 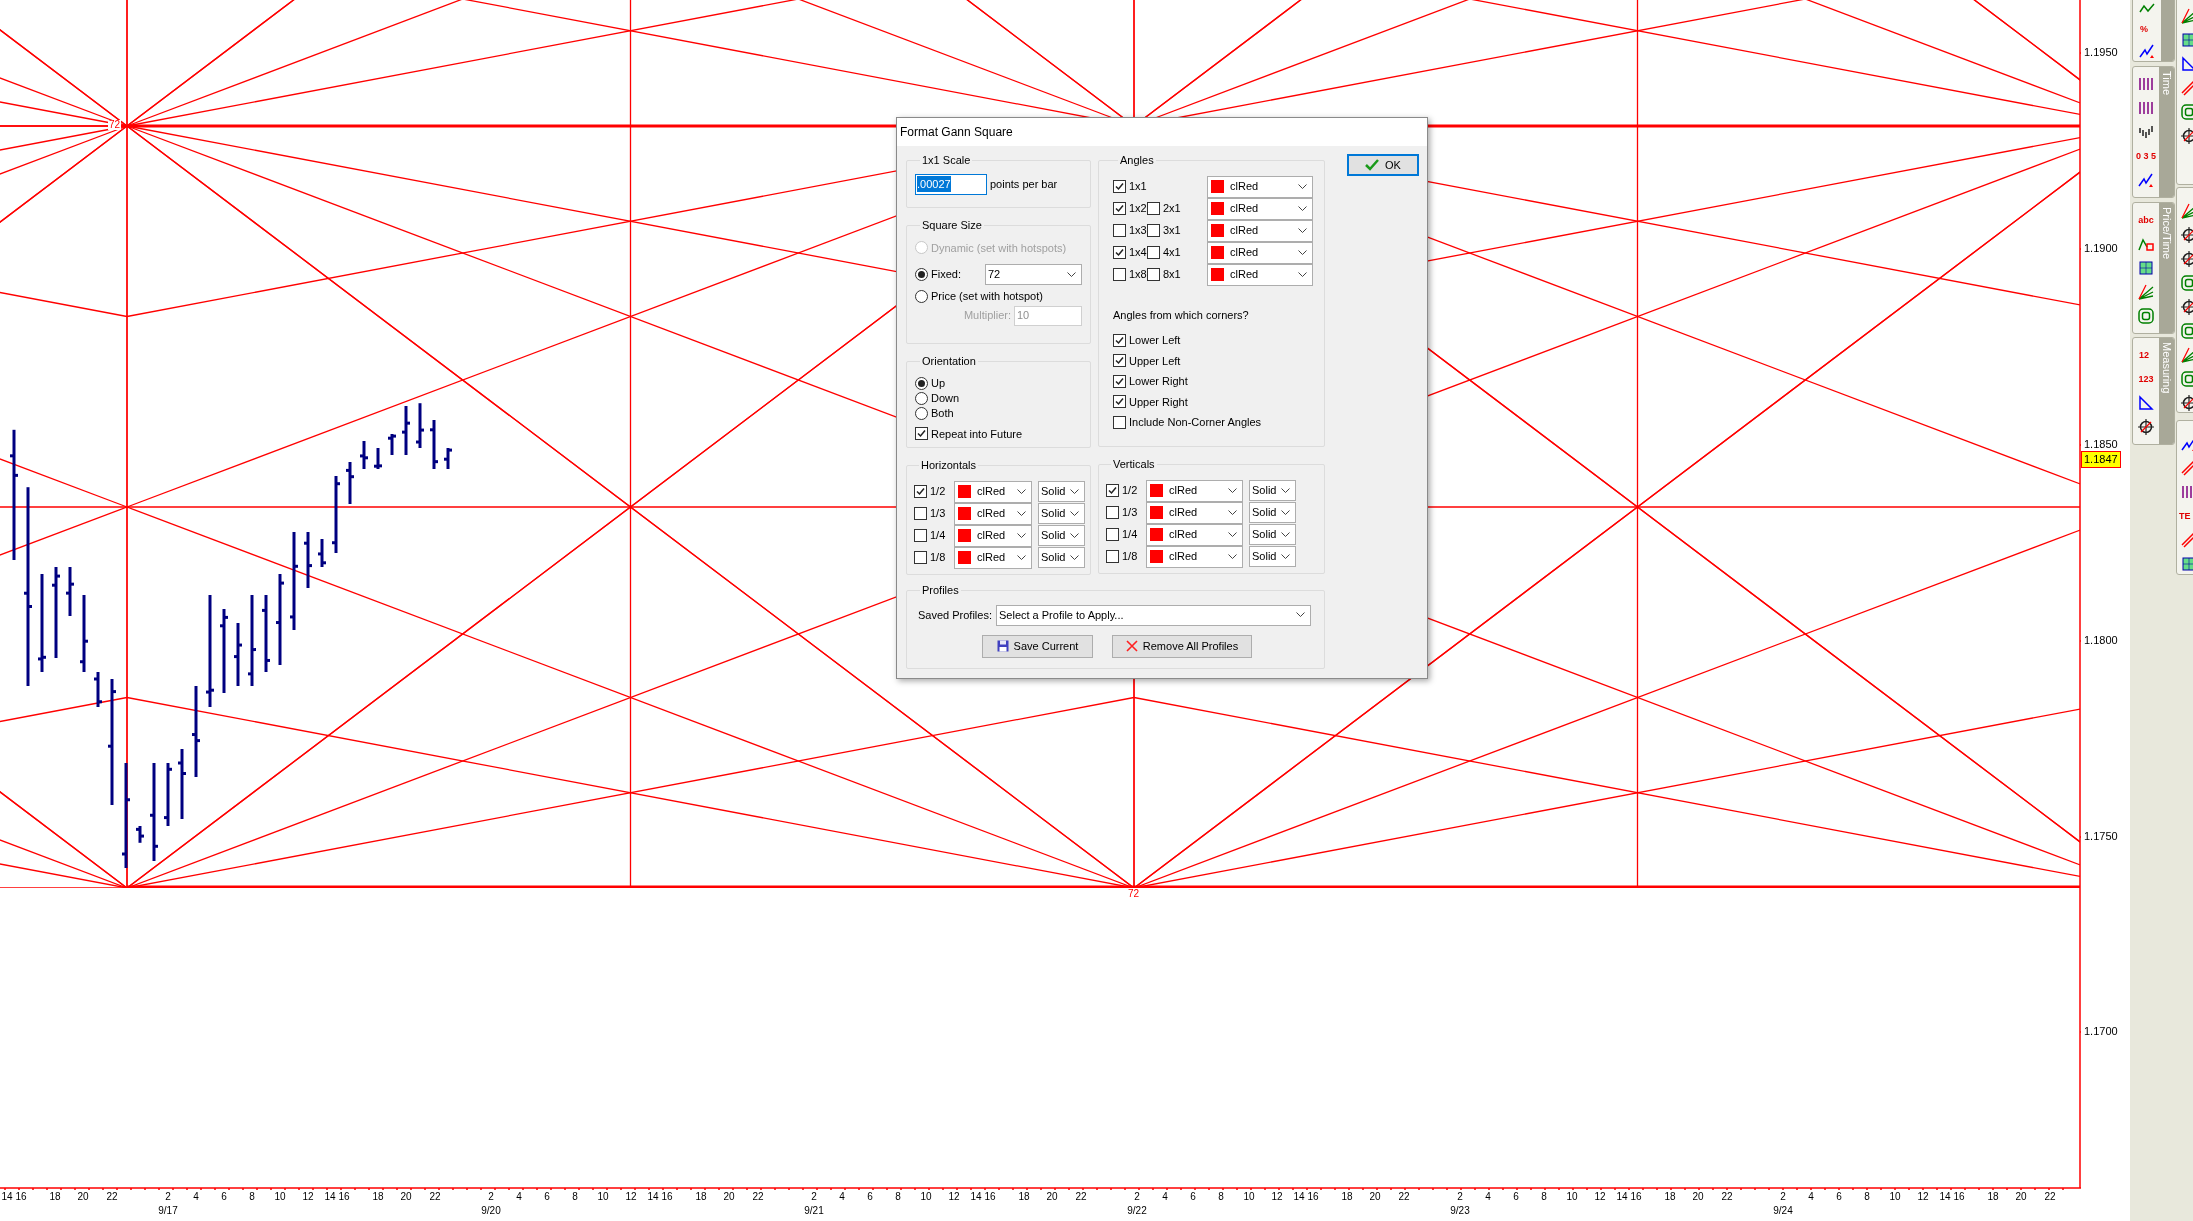 I want to click on time-label: 10, so click(x=1249, y=1197).